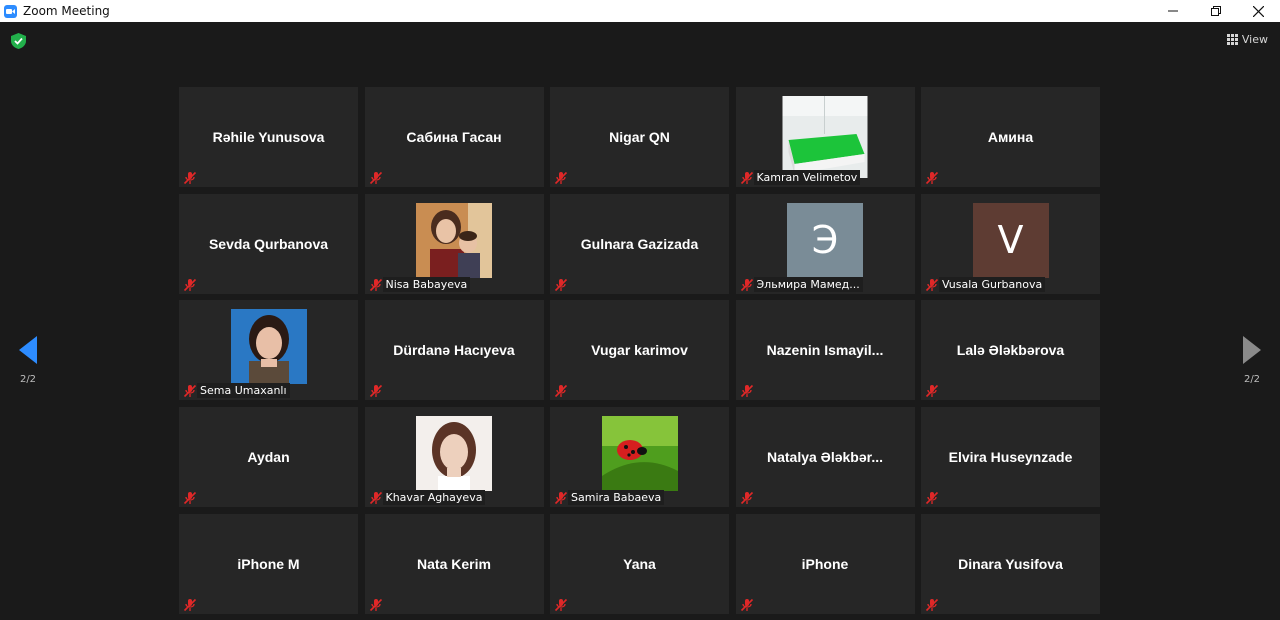  Describe the element at coordinates (1252, 379) in the screenshot. I see `page-indicator-right: 2/2` at that location.